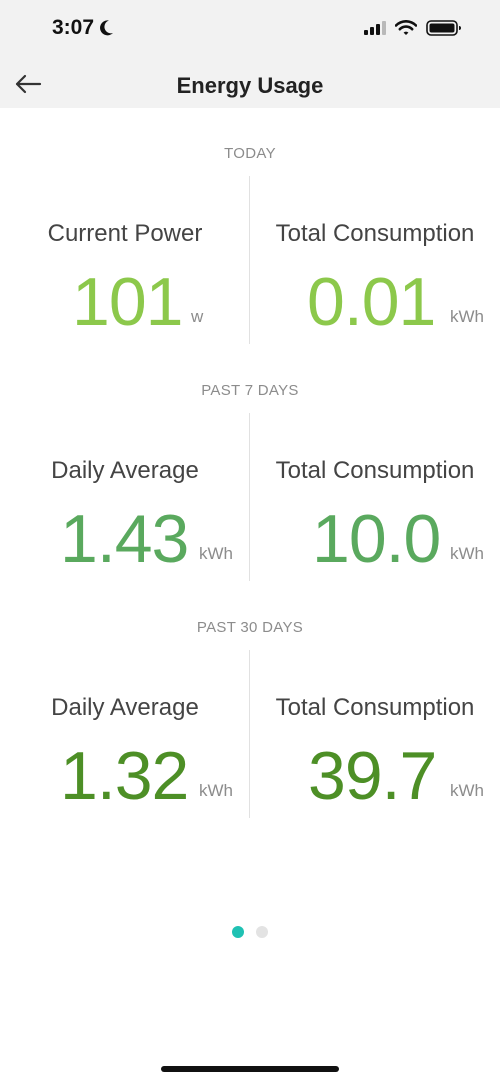 Image resolution: width=500 pixels, height=1082 pixels. What do you see at coordinates (250, 30) in the screenshot?
I see `status-bar: 3:07` at bounding box center [250, 30].